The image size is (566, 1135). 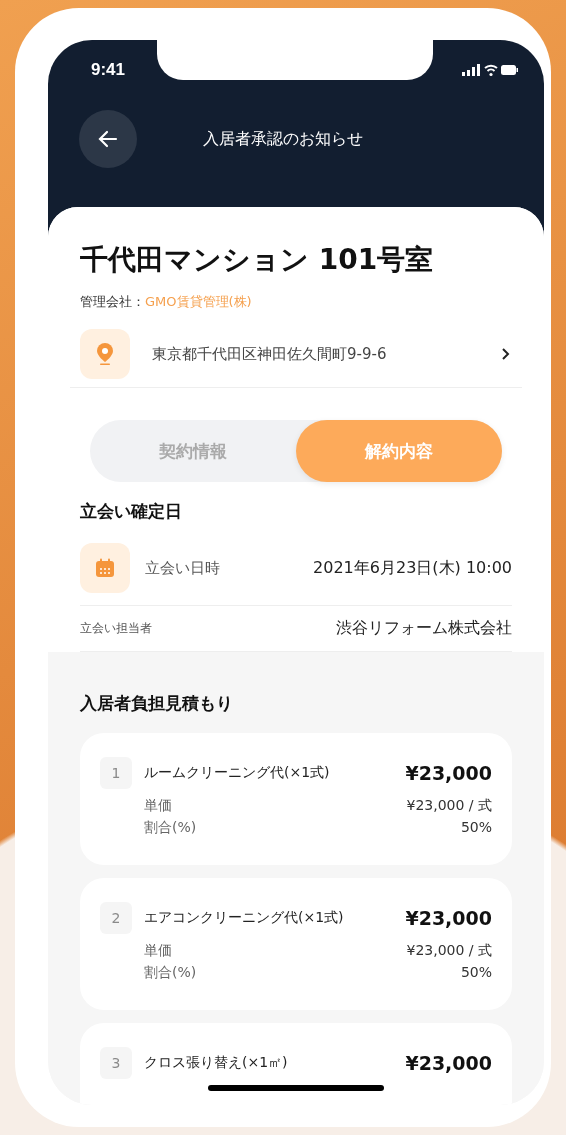 What do you see at coordinates (237, 773) in the screenshot?
I see `item-name: ルームクリーニング代(×1式)` at bounding box center [237, 773].